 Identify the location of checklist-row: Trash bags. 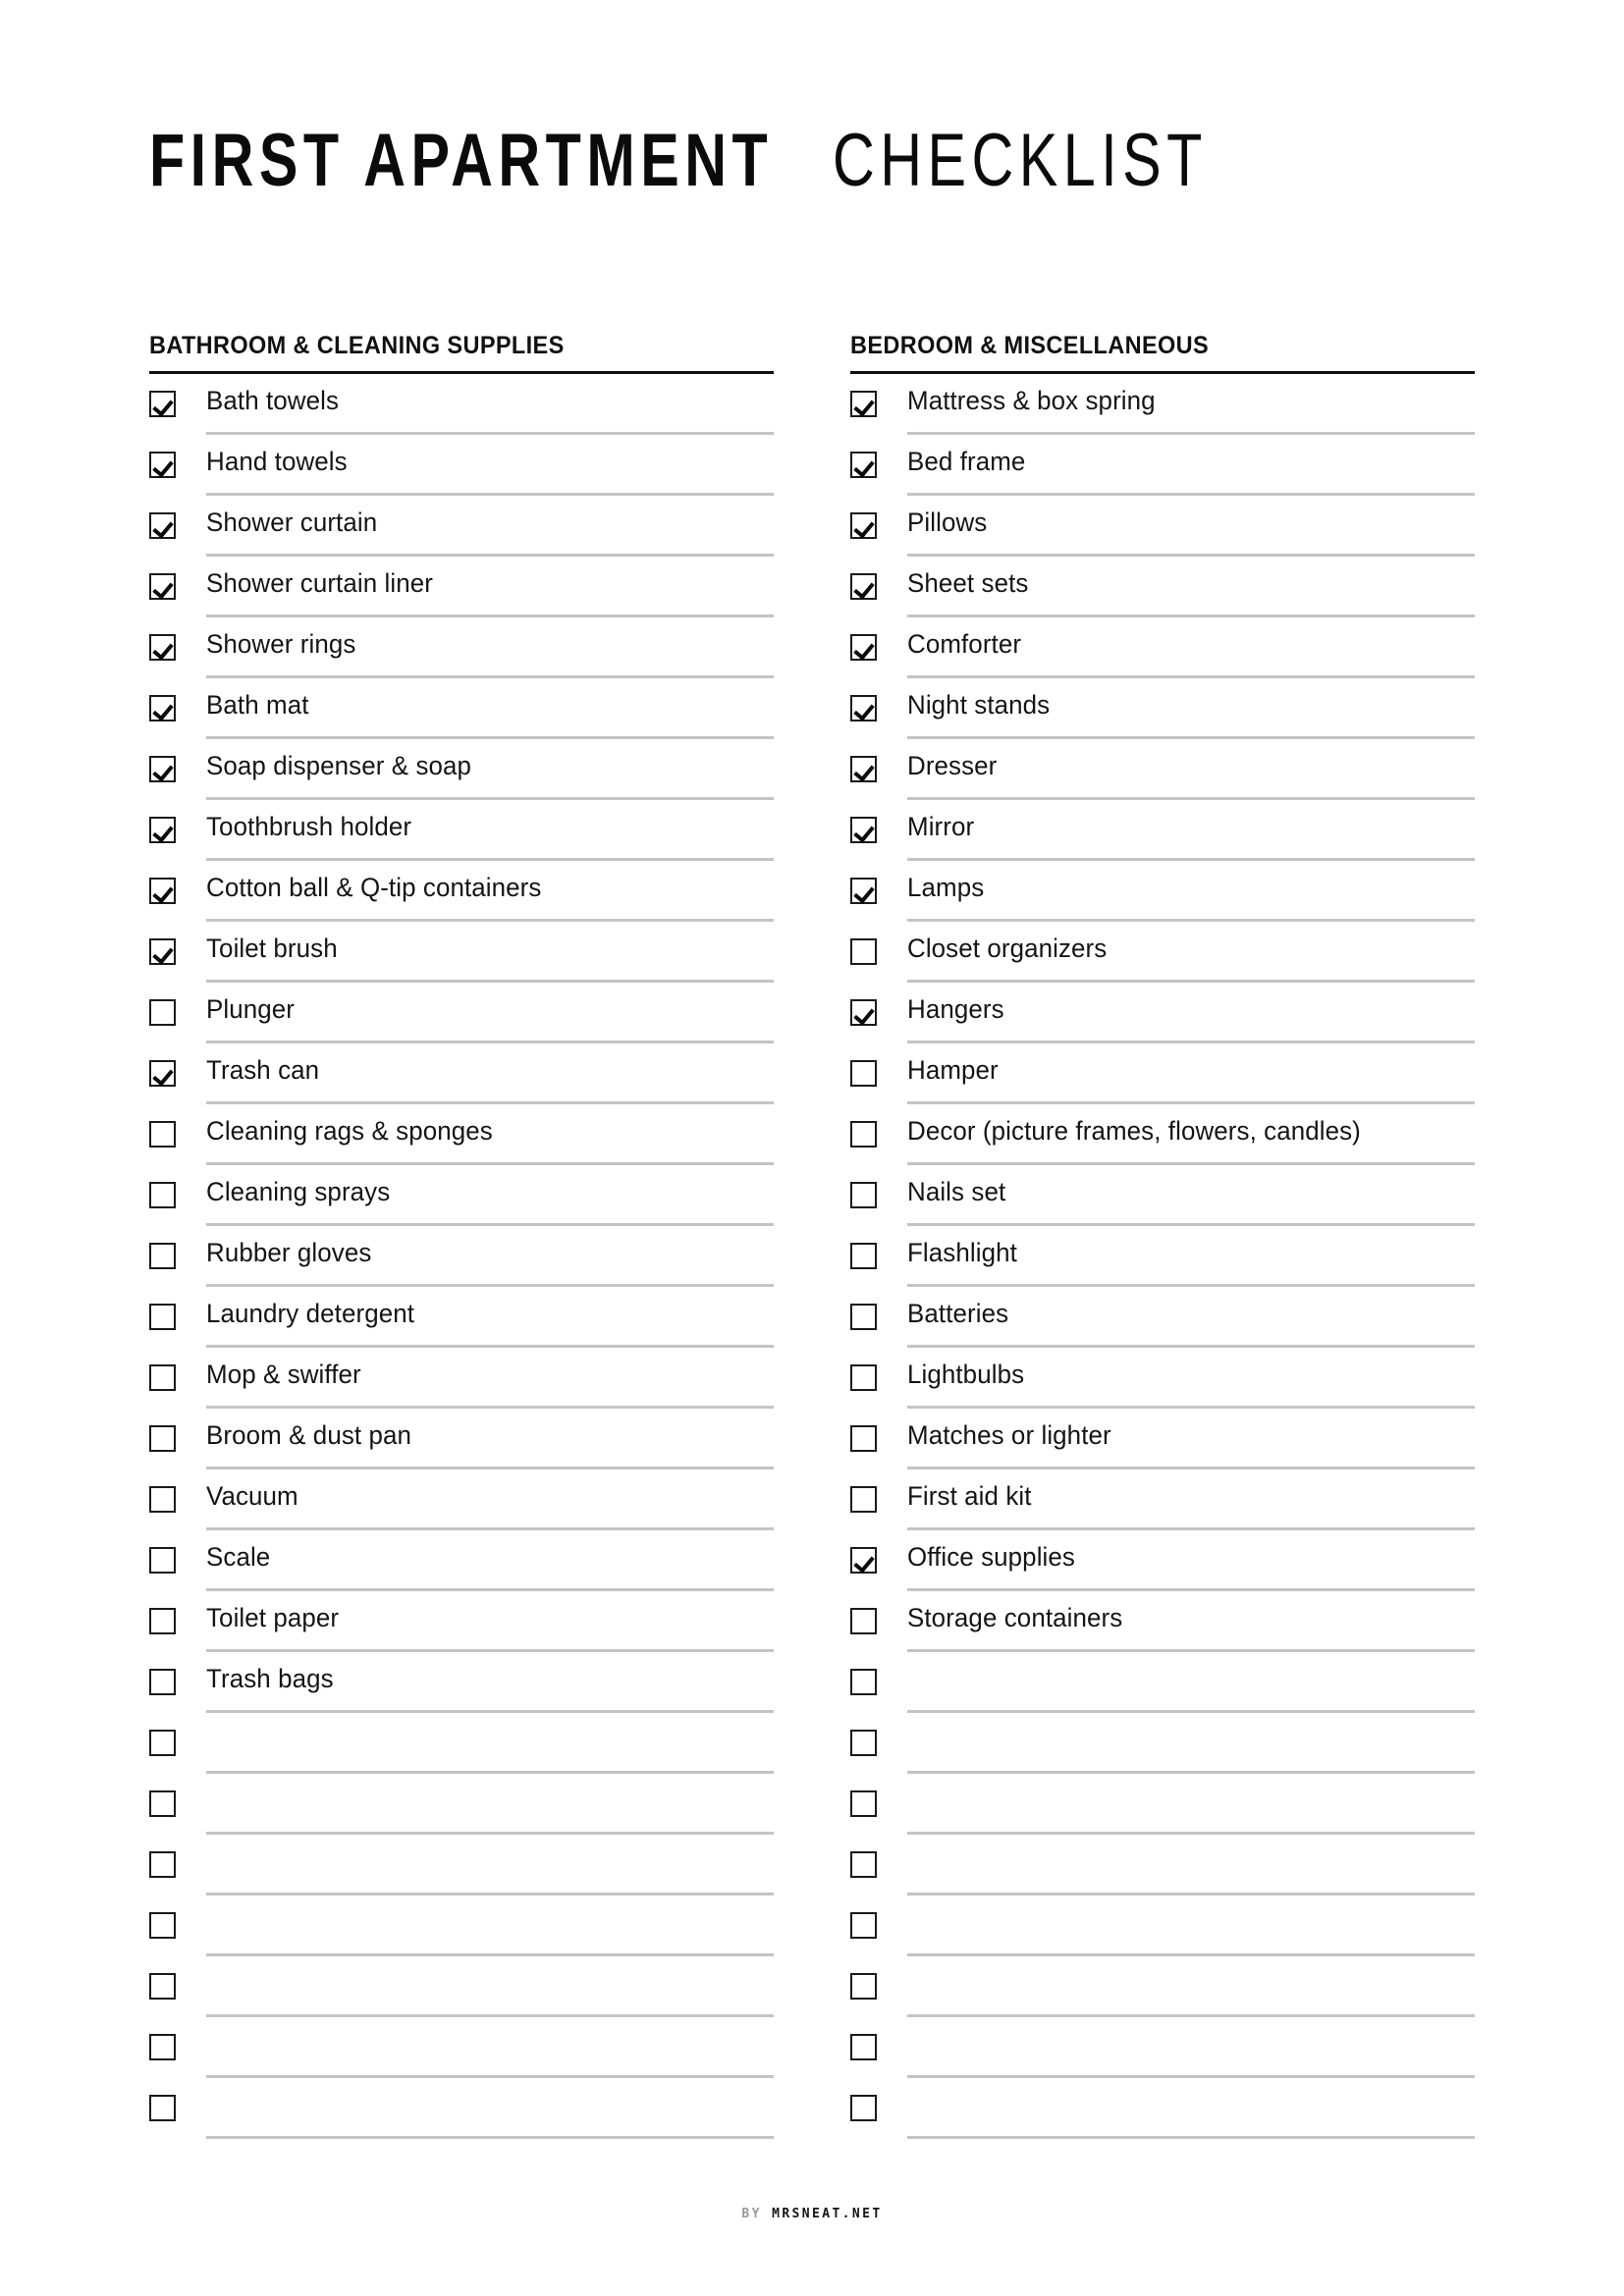
(461, 1682).